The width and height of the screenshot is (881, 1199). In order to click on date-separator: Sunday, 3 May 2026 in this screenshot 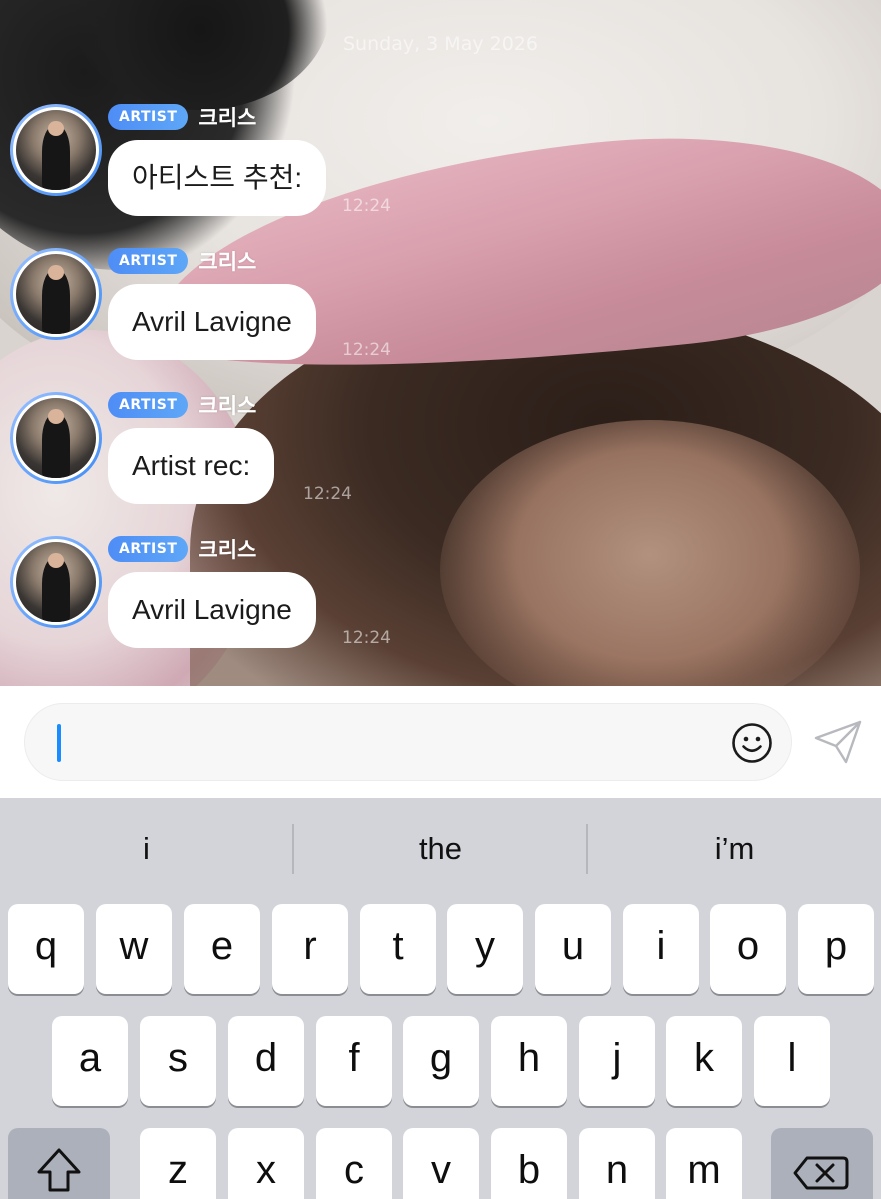, I will do `click(440, 44)`.